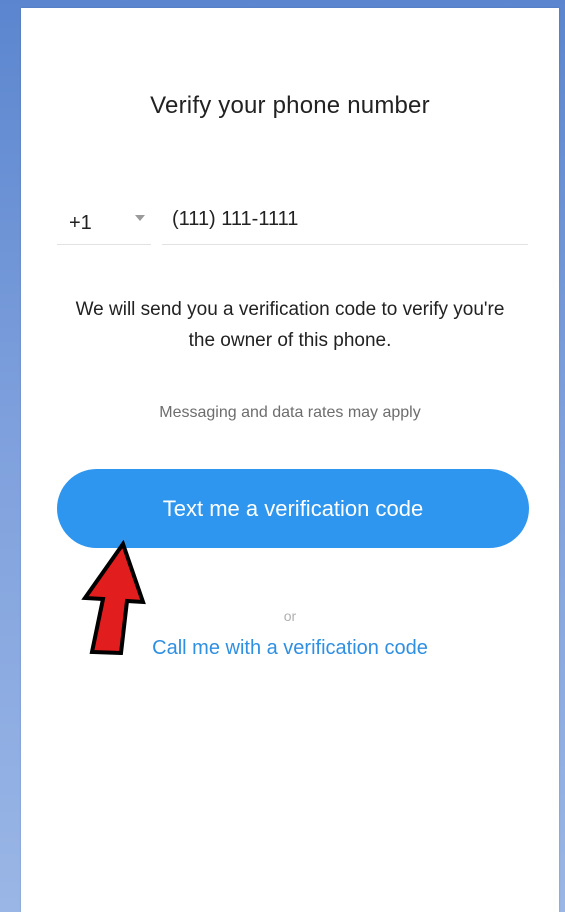 The width and height of the screenshot is (565, 912). I want to click on chevron-down-icon, so click(140, 218).